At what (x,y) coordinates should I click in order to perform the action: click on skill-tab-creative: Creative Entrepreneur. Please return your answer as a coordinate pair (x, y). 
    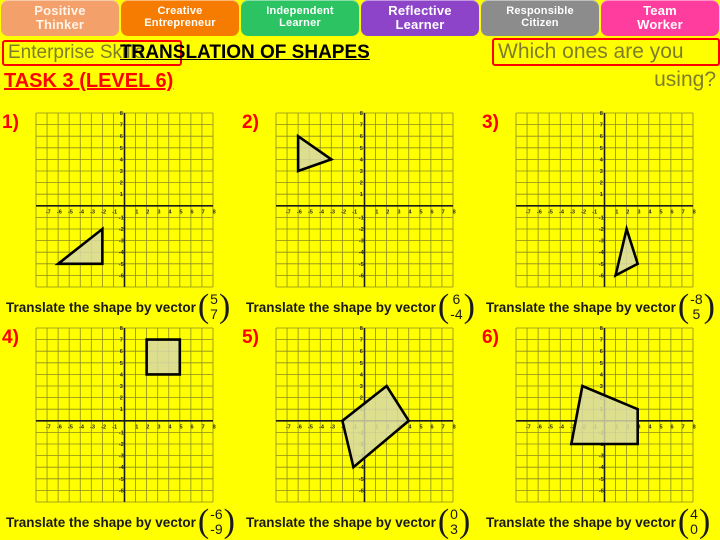
    Looking at the image, I should click on (180, 18).